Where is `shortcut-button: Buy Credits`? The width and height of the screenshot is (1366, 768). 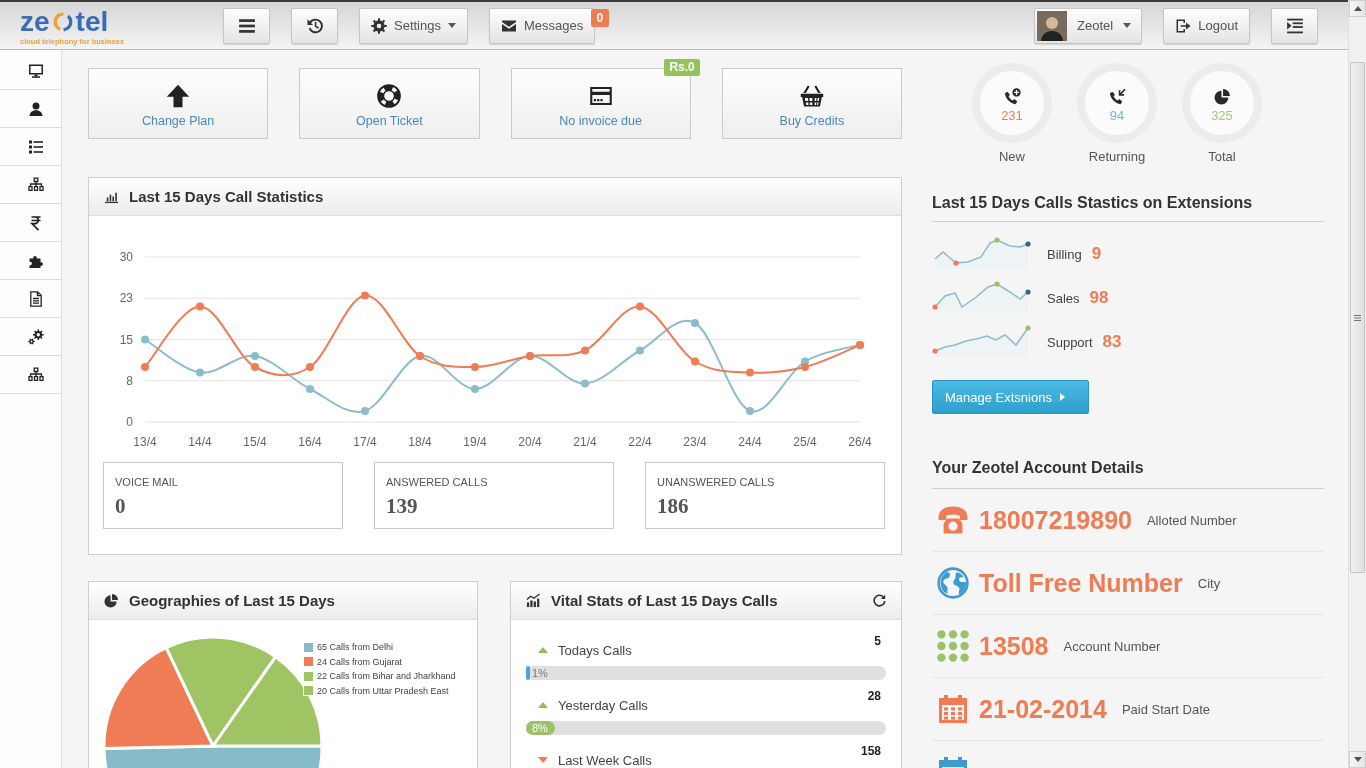 shortcut-button: Buy Credits is located at coordinates (811, 103).